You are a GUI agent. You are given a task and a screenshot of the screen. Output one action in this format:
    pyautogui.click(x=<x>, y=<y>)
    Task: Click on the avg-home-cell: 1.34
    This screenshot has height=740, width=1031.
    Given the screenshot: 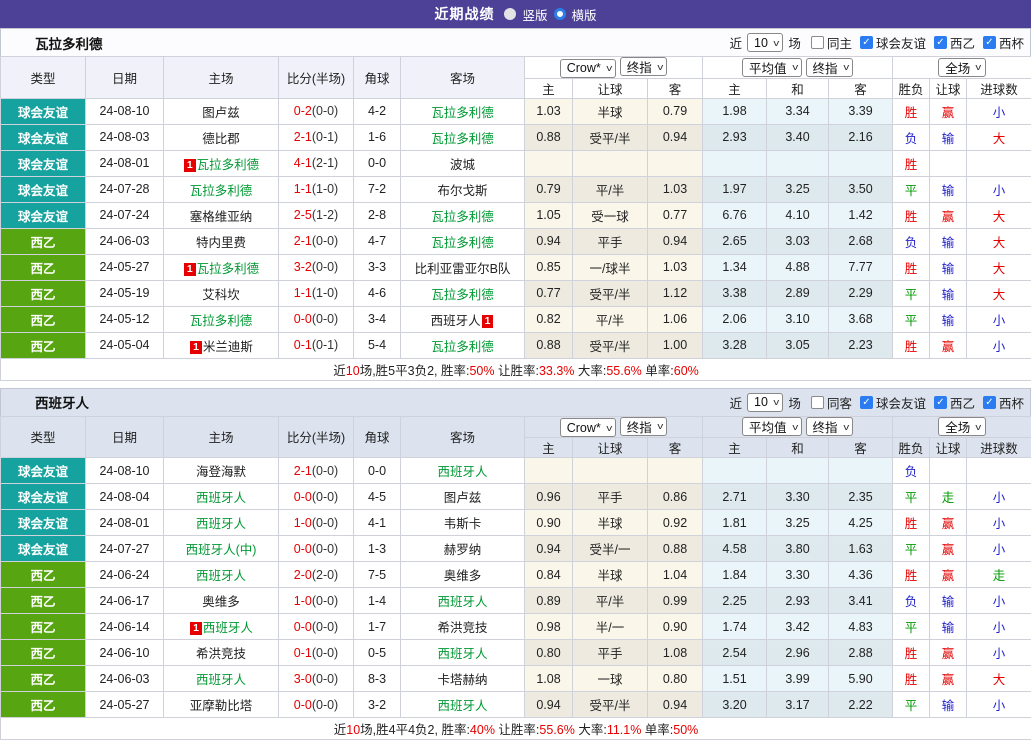 What is the action you would take?
    pyautogui.click(x=735, y=267)
    